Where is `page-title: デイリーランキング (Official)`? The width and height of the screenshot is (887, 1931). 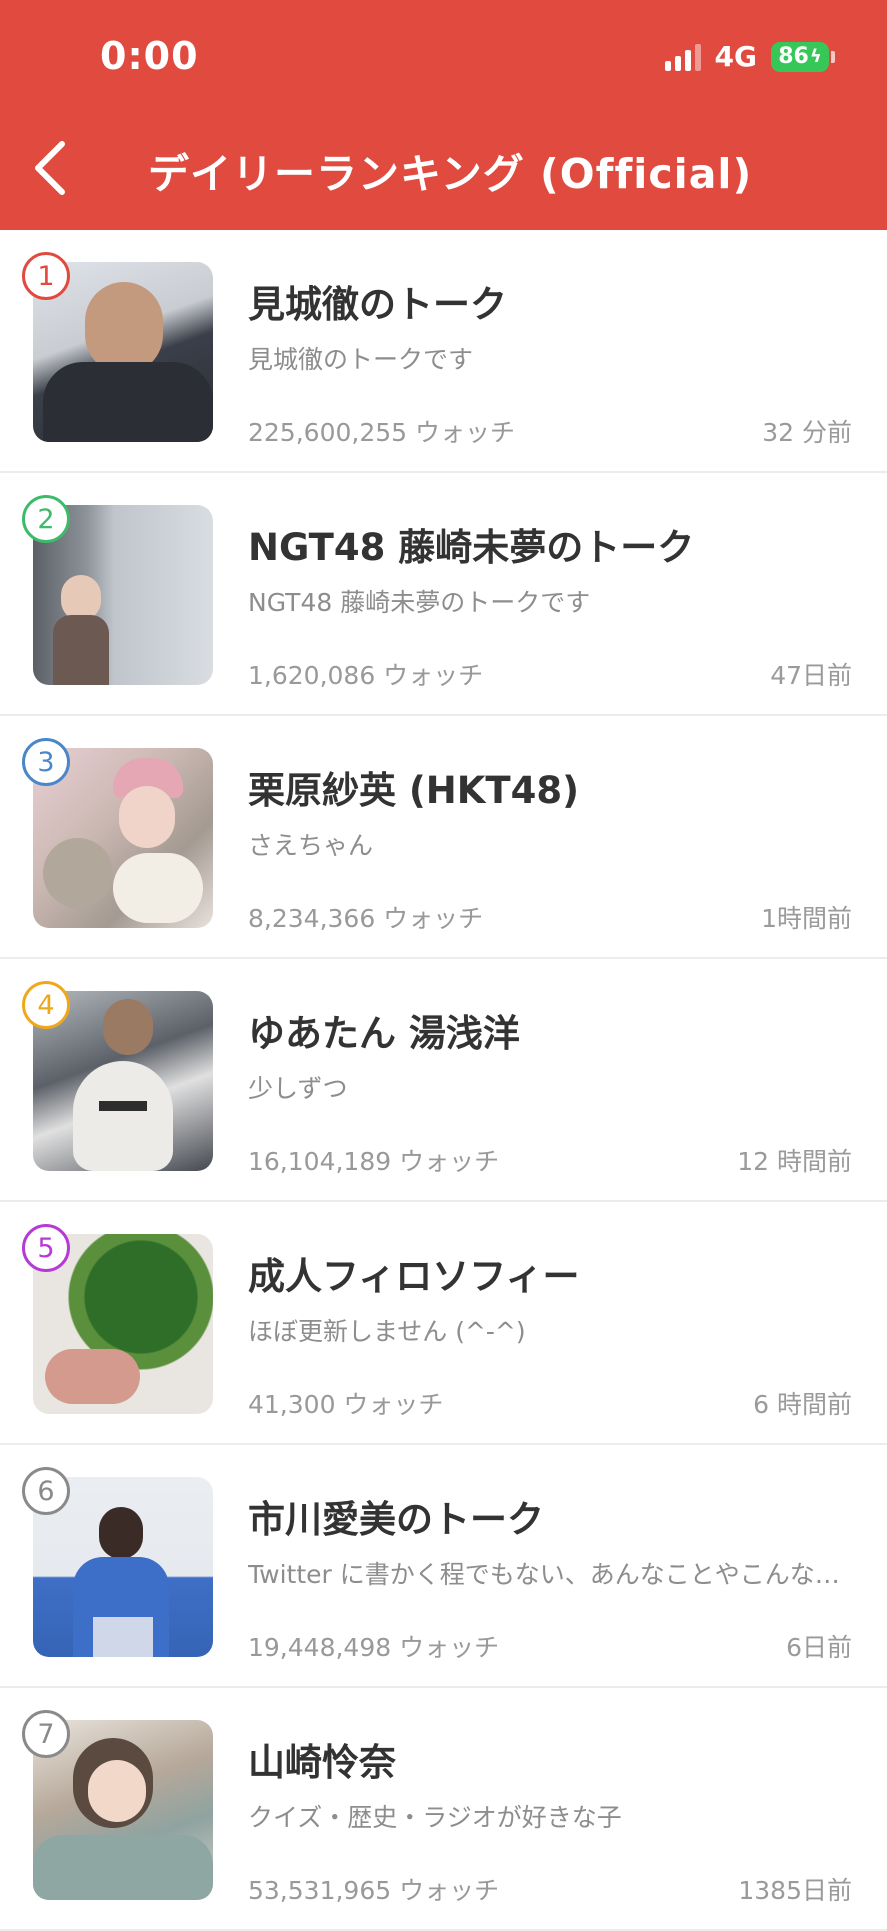
page-title: デイリーランキング (Official) is located at coordinates (450, 174).